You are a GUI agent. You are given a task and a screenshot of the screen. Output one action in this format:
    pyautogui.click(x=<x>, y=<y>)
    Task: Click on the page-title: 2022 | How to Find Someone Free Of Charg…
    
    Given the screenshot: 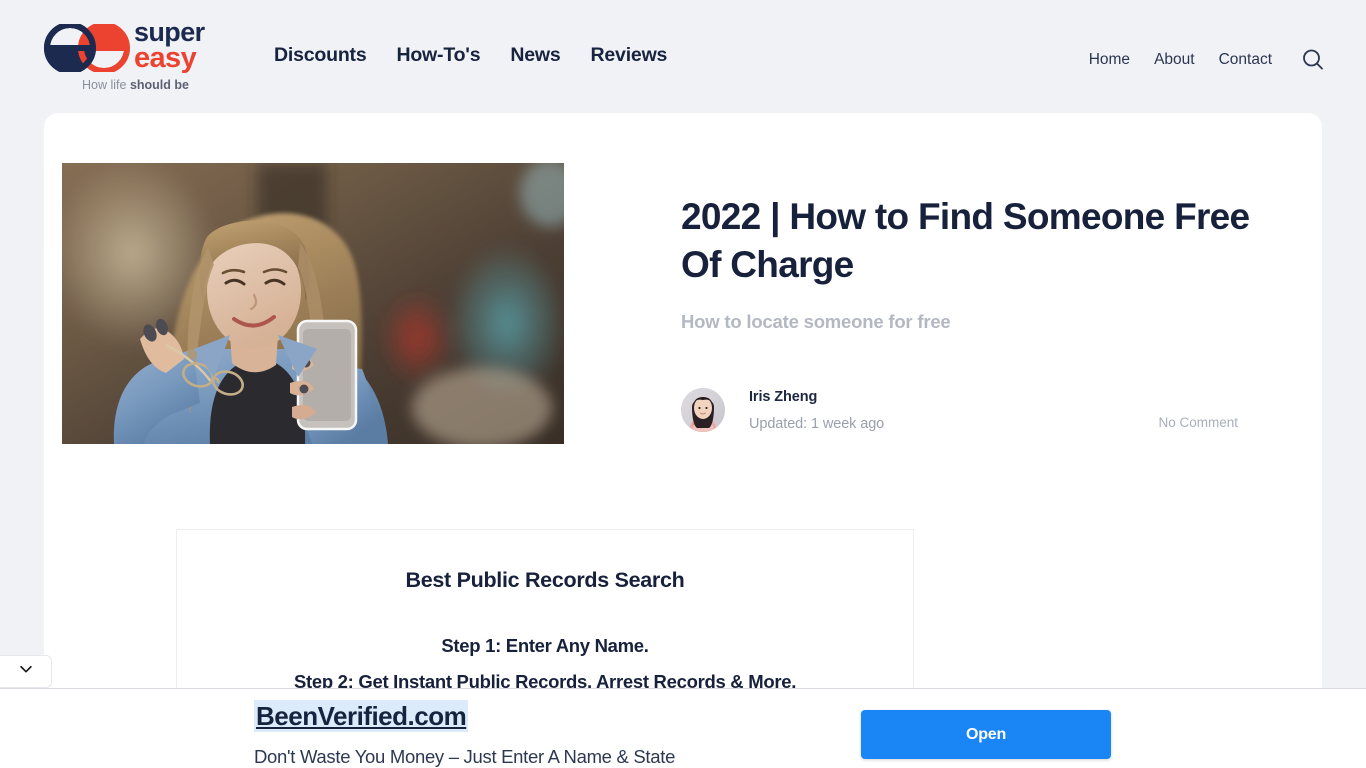 What is the action you would take?
    pyautogui.click(x=965, y=241)
    